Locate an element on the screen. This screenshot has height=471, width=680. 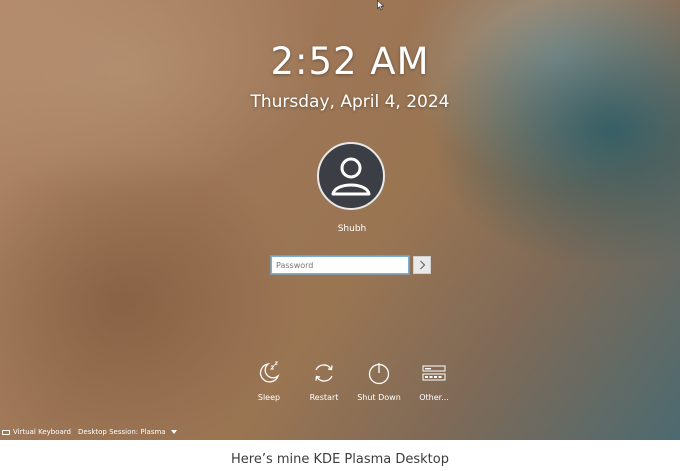
desktop-session-label: Desktop Session: Plasma is located at coordinates (122, 432).